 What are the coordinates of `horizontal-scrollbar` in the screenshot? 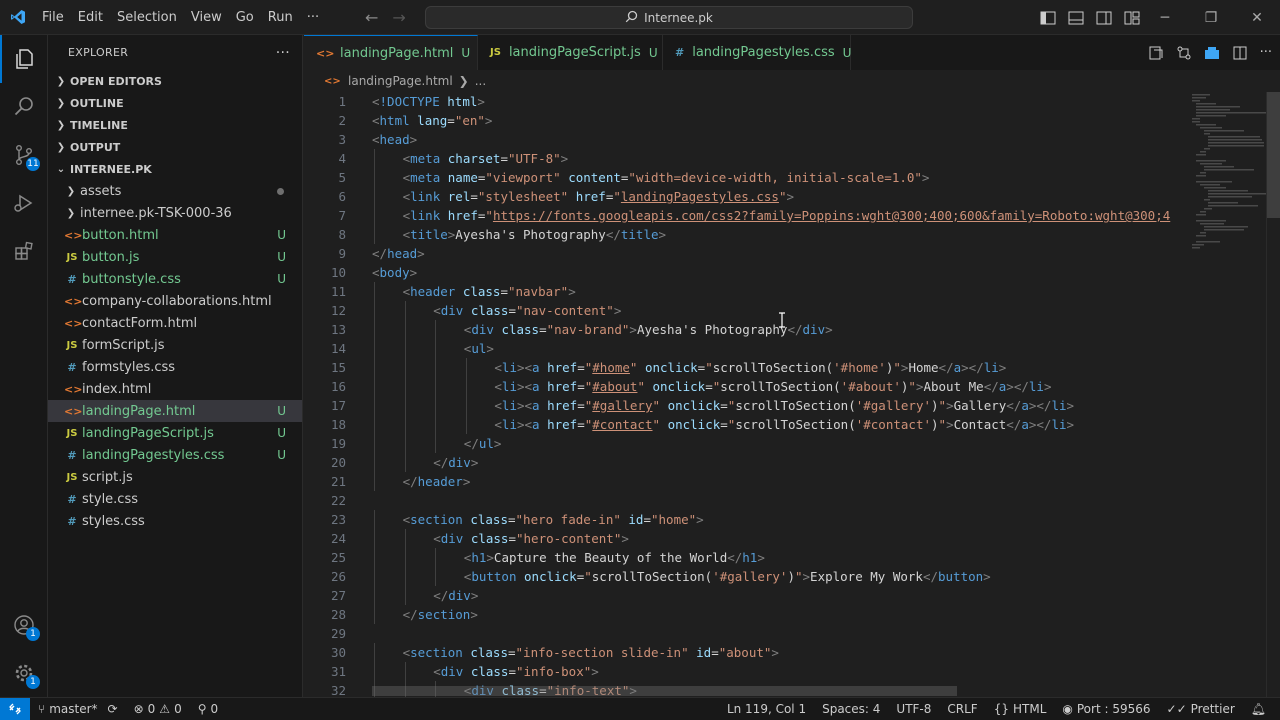 It's located at (664, 691).